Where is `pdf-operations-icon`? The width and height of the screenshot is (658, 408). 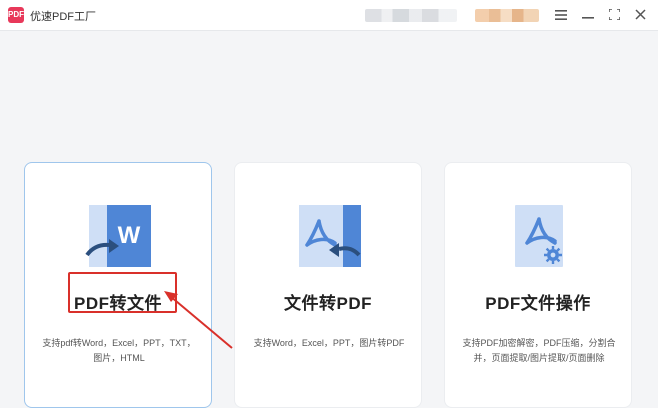
pdf-operations-icon is located at coordinates (539, 236).